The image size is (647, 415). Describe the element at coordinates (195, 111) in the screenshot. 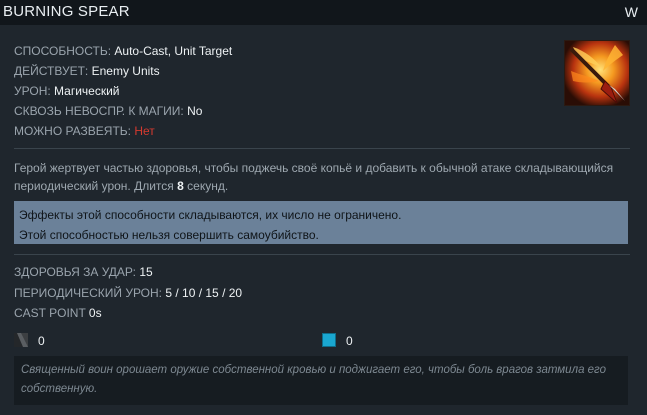

I see `attr-value: No` at that location.